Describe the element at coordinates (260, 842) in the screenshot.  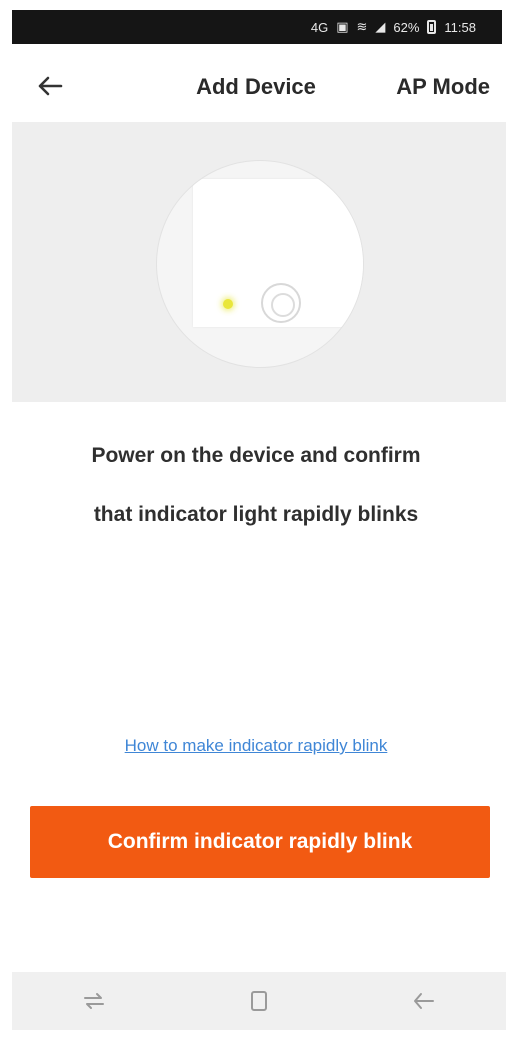
I see `confirm-button: Confirm indicator rapidly blink` at that location.